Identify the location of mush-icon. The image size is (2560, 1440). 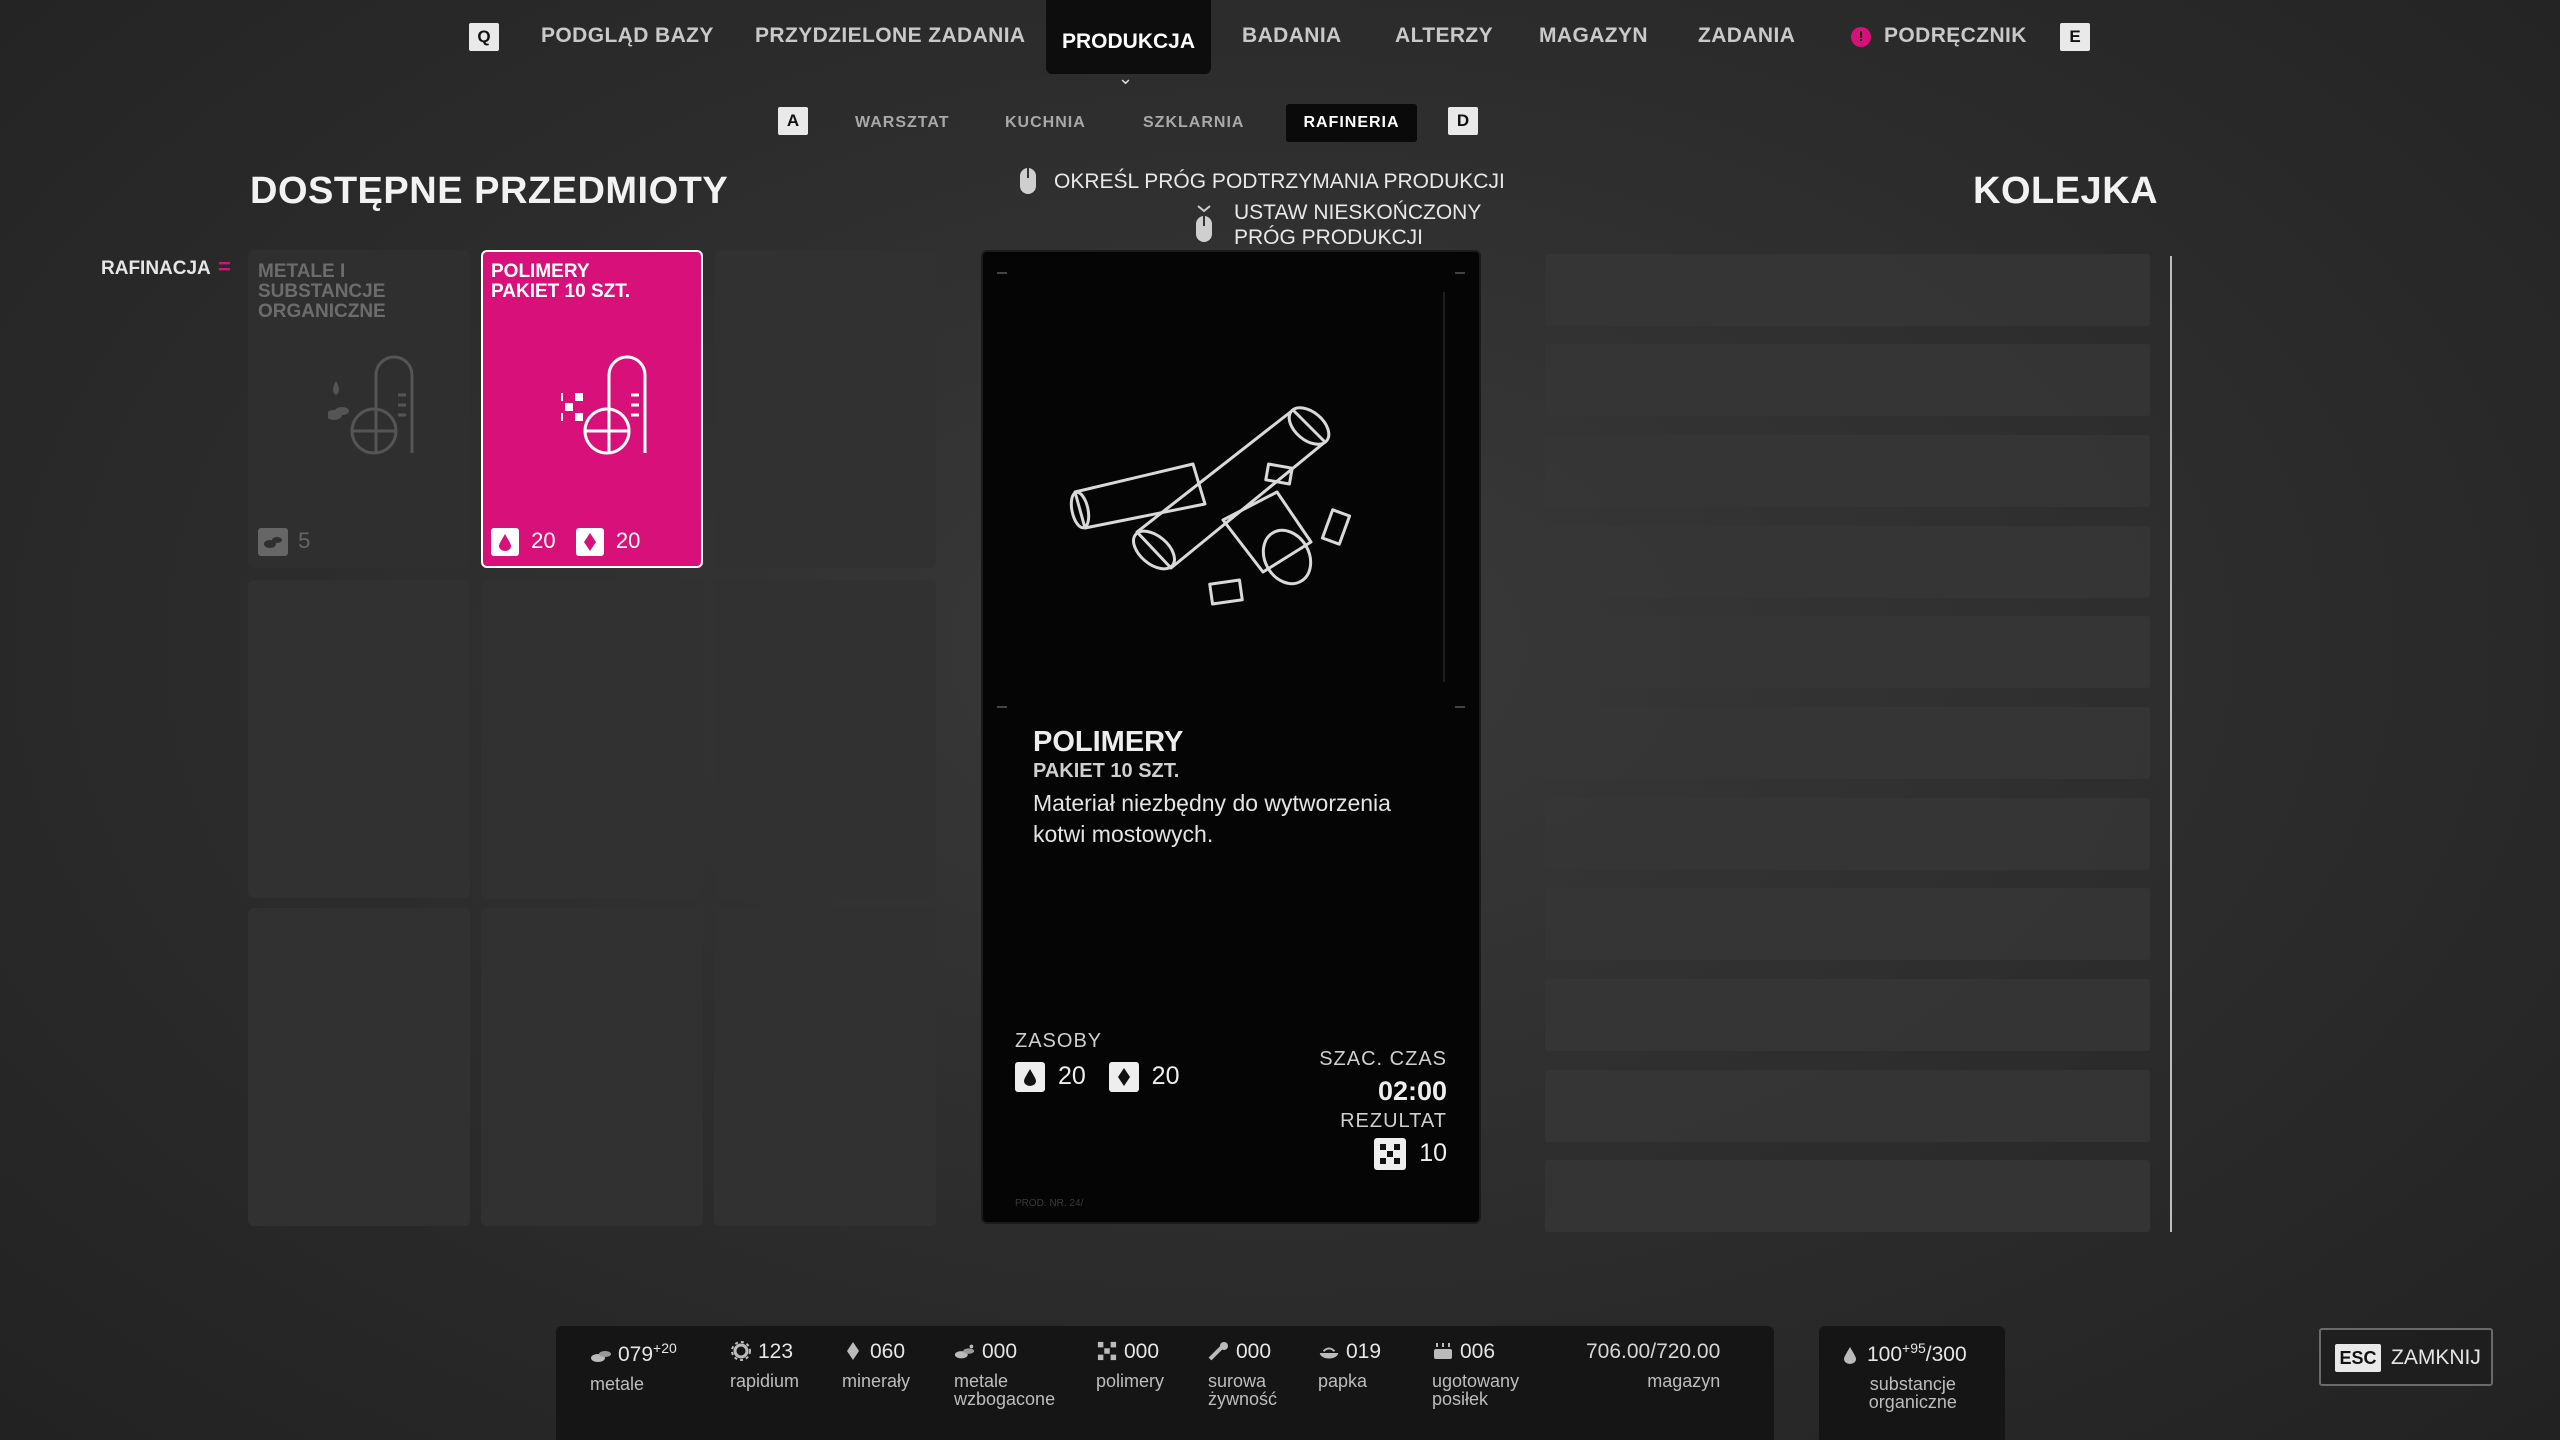
(1329, 1353).